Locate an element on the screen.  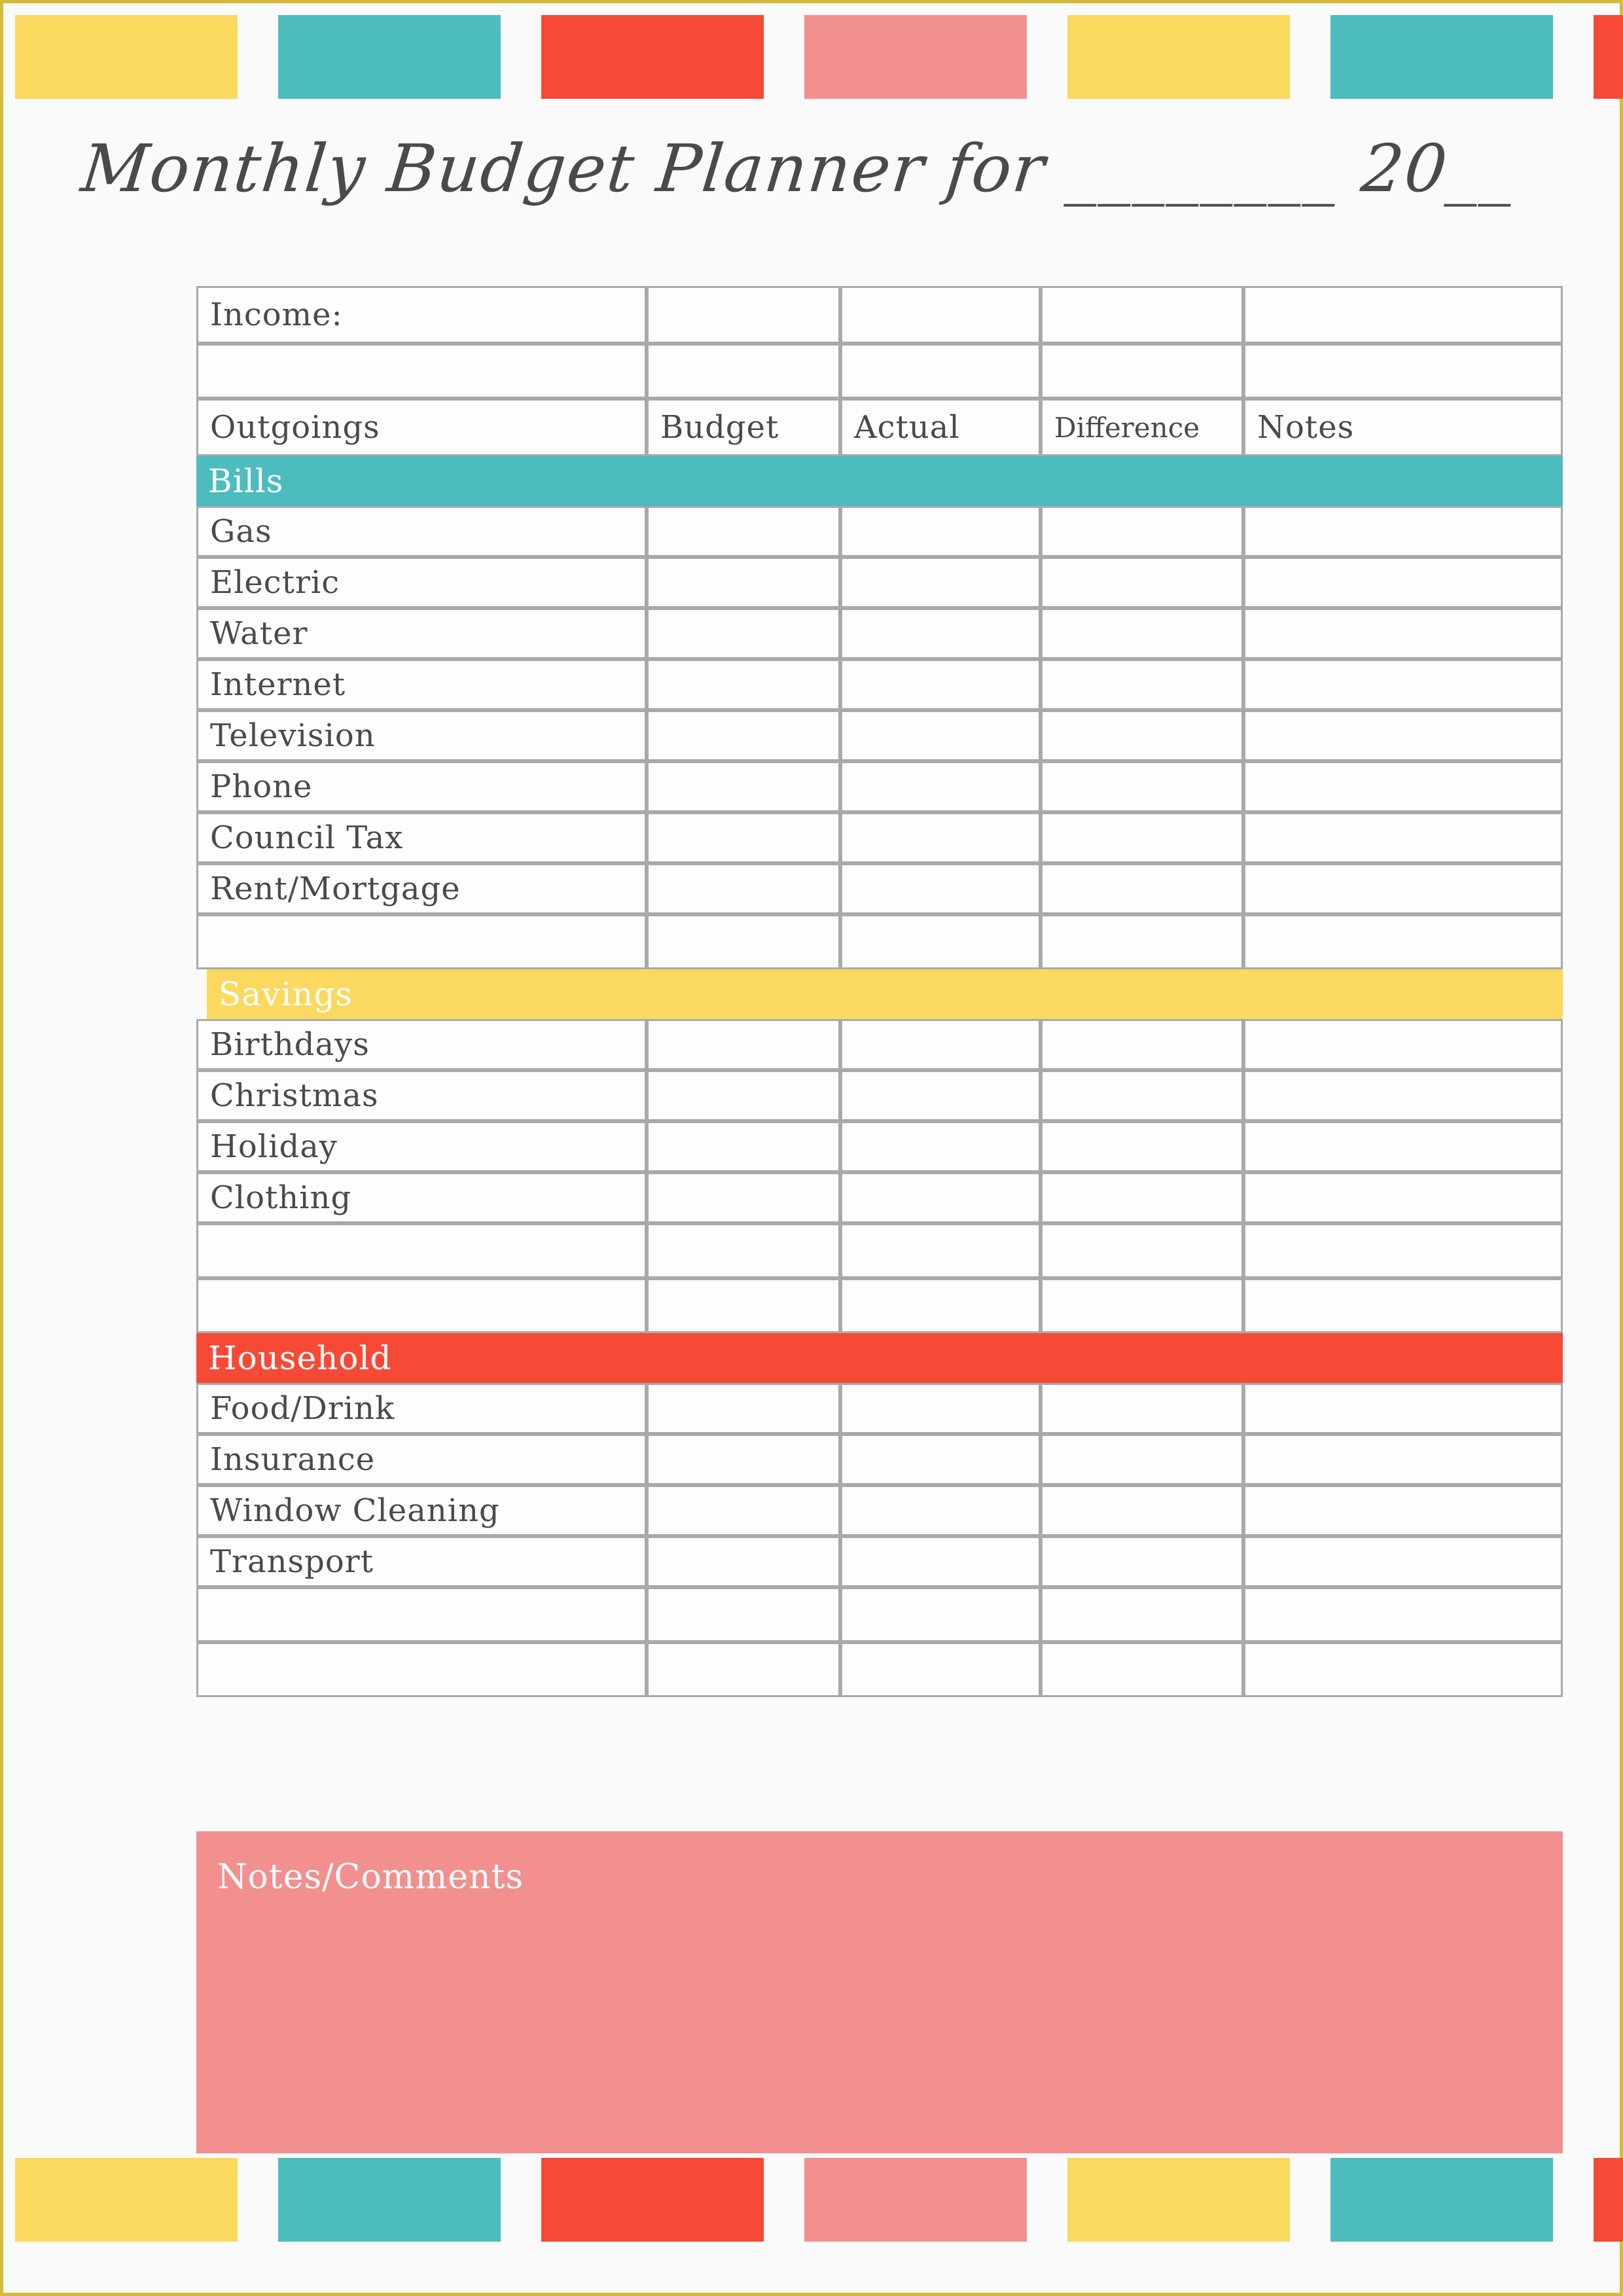
row-notes-television is located at coordinates (1403, 735).